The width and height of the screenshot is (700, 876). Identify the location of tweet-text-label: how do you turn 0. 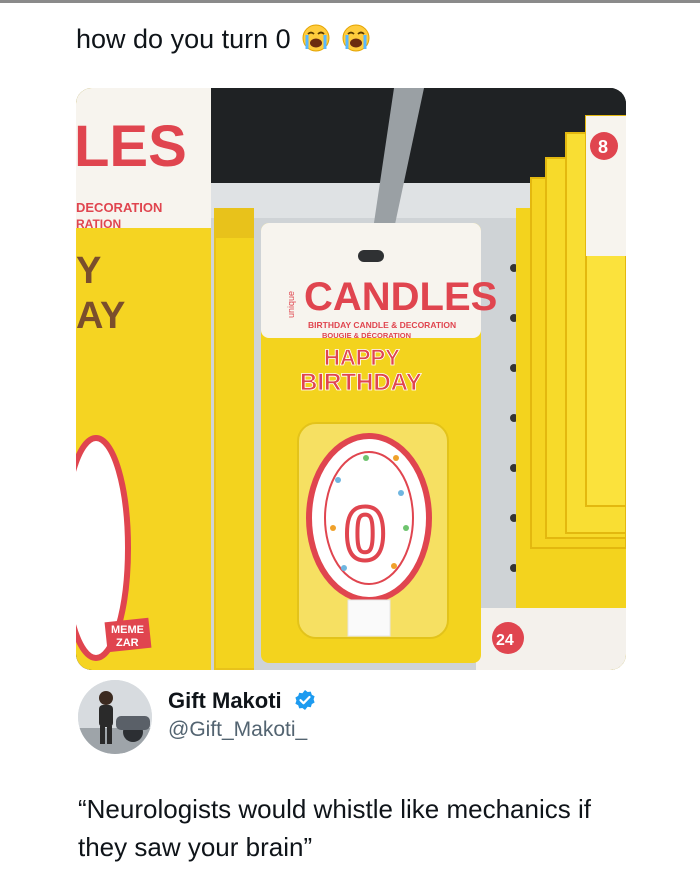
(183, 39).